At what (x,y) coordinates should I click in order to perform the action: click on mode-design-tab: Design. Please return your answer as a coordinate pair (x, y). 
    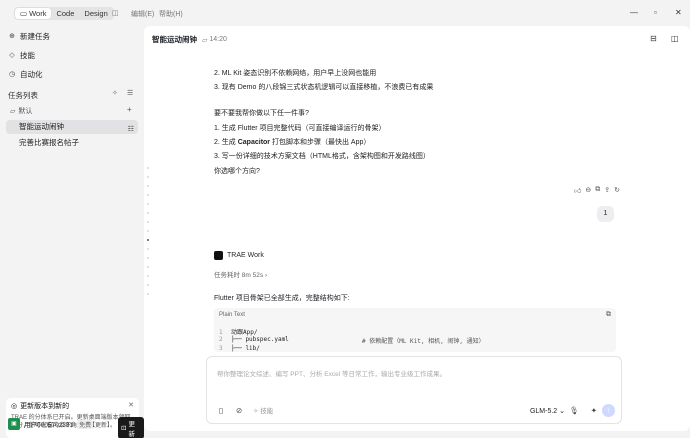
    Looking at the image, I should click on (95, 13).